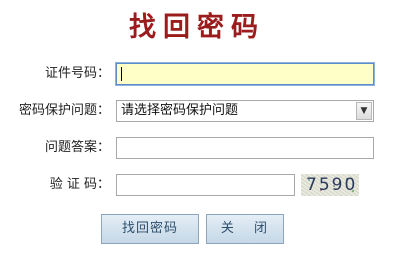  What do you see at coordinates (180, 110) in the screenshot?
I see `security-question-selected: 请选择密码保护问题` at bounding box center [180, 110].